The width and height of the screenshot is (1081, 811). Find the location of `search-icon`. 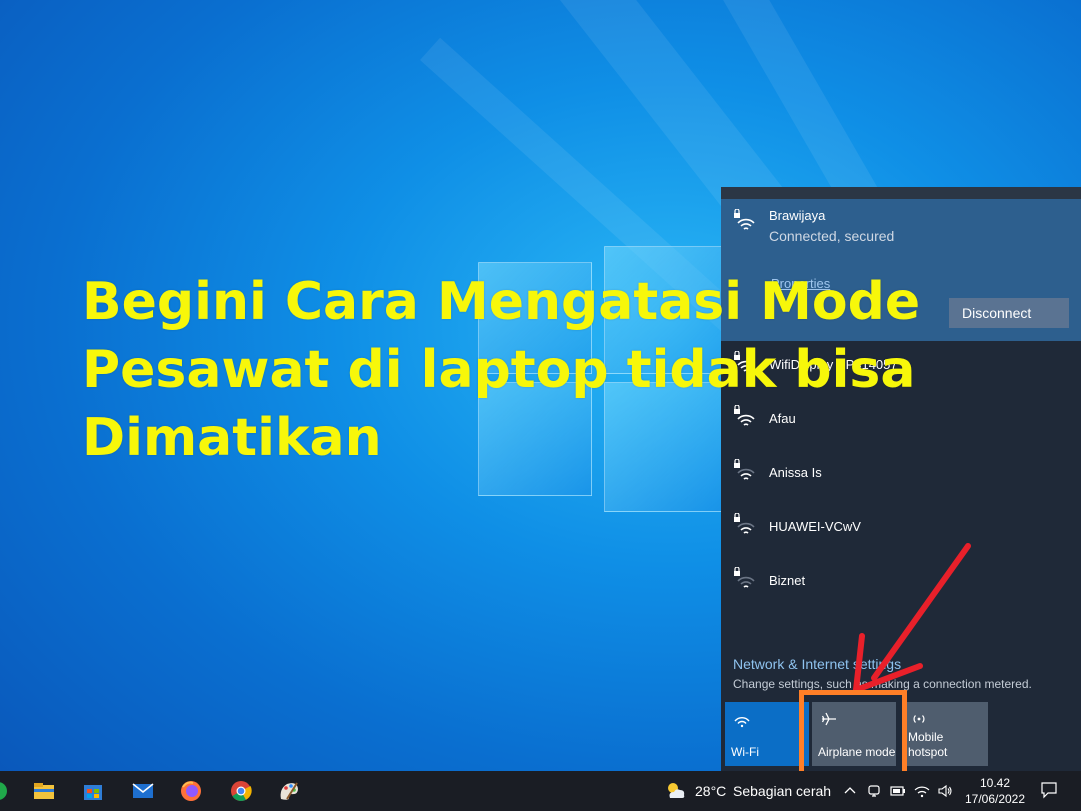

search-icon is located at coordinates (5, 791).